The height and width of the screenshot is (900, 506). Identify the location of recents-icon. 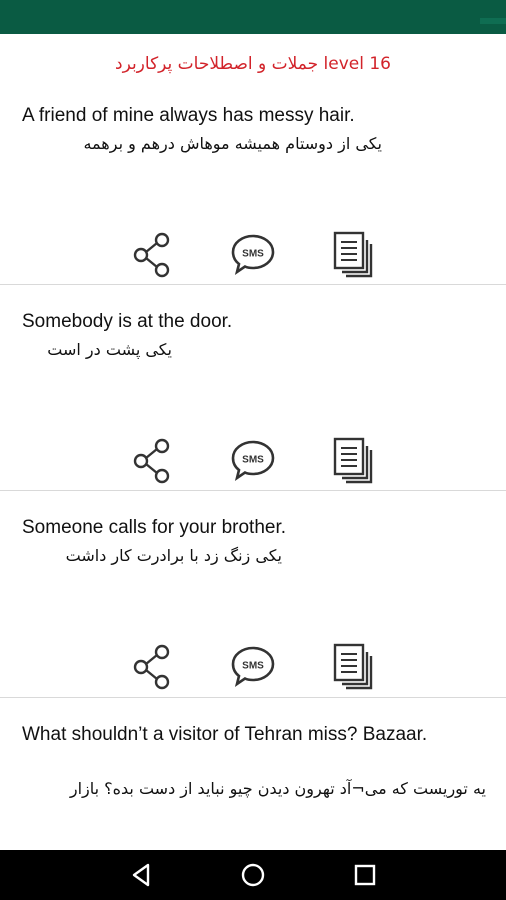
(365, 875).